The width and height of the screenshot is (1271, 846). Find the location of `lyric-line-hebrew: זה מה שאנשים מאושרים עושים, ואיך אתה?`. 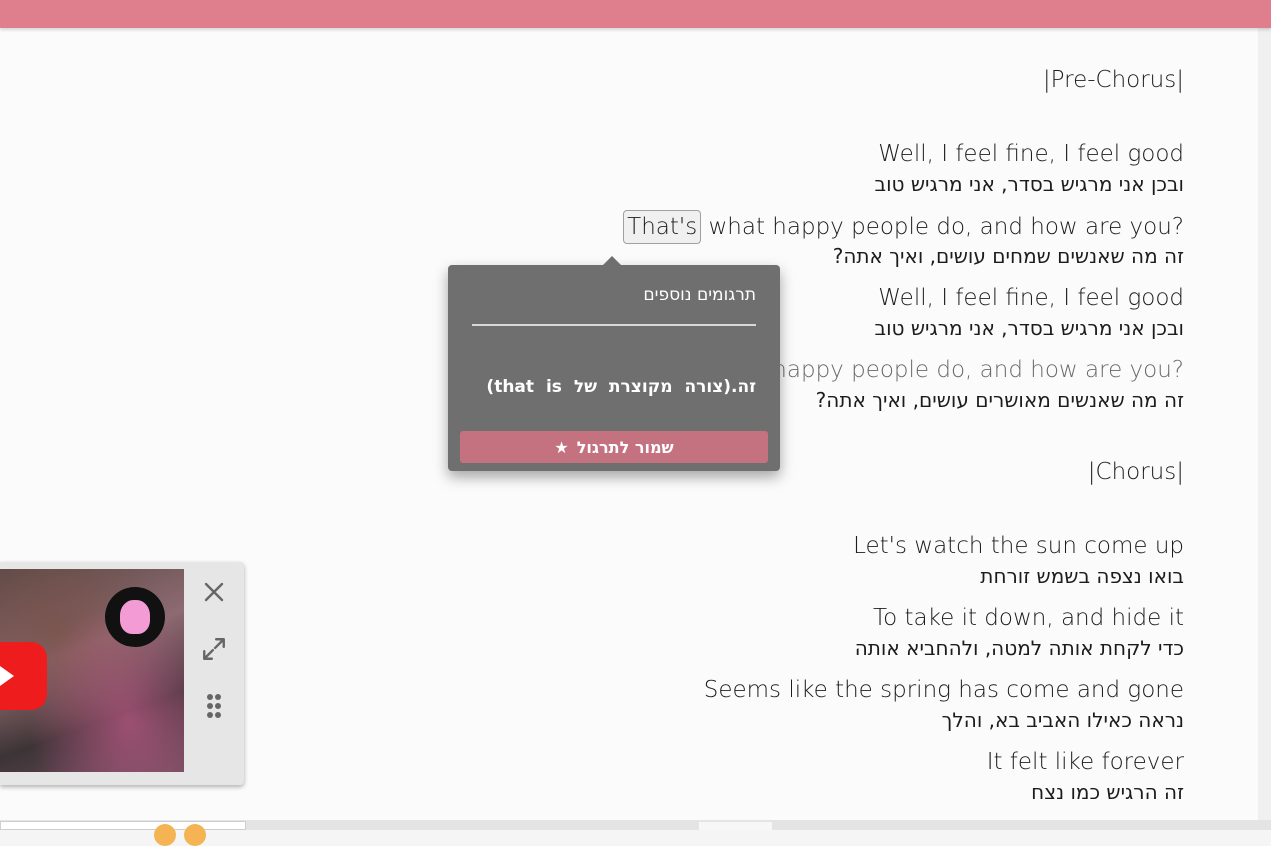

lyric-line-hebrew: זה מה שאנשים מאושרים עושים, ואיך אתה? is located at coordinates (999, 400).